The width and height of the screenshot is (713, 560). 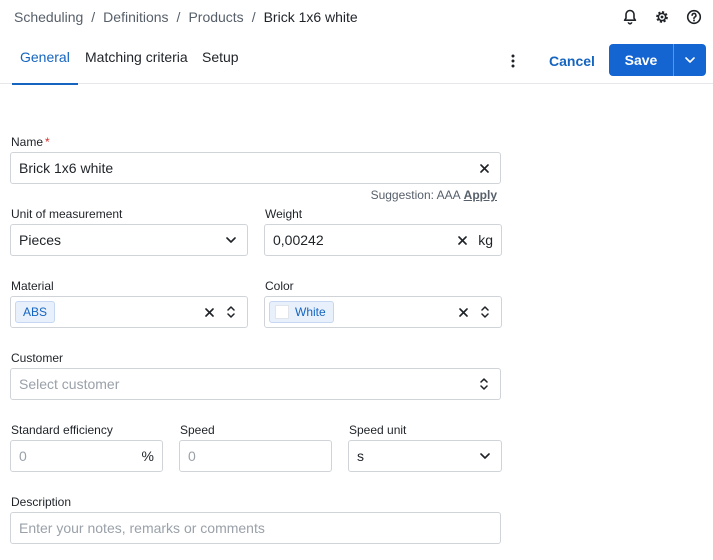 I want to click on speed-label: Speed, so click(x=197, y=430).